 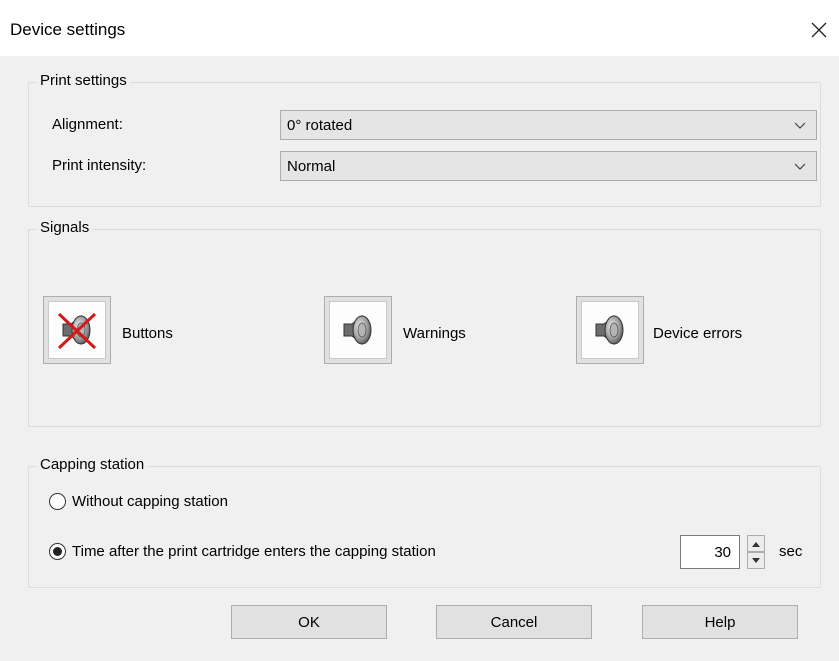 I want to click on time-increment-button, so click(x=756, y=543).